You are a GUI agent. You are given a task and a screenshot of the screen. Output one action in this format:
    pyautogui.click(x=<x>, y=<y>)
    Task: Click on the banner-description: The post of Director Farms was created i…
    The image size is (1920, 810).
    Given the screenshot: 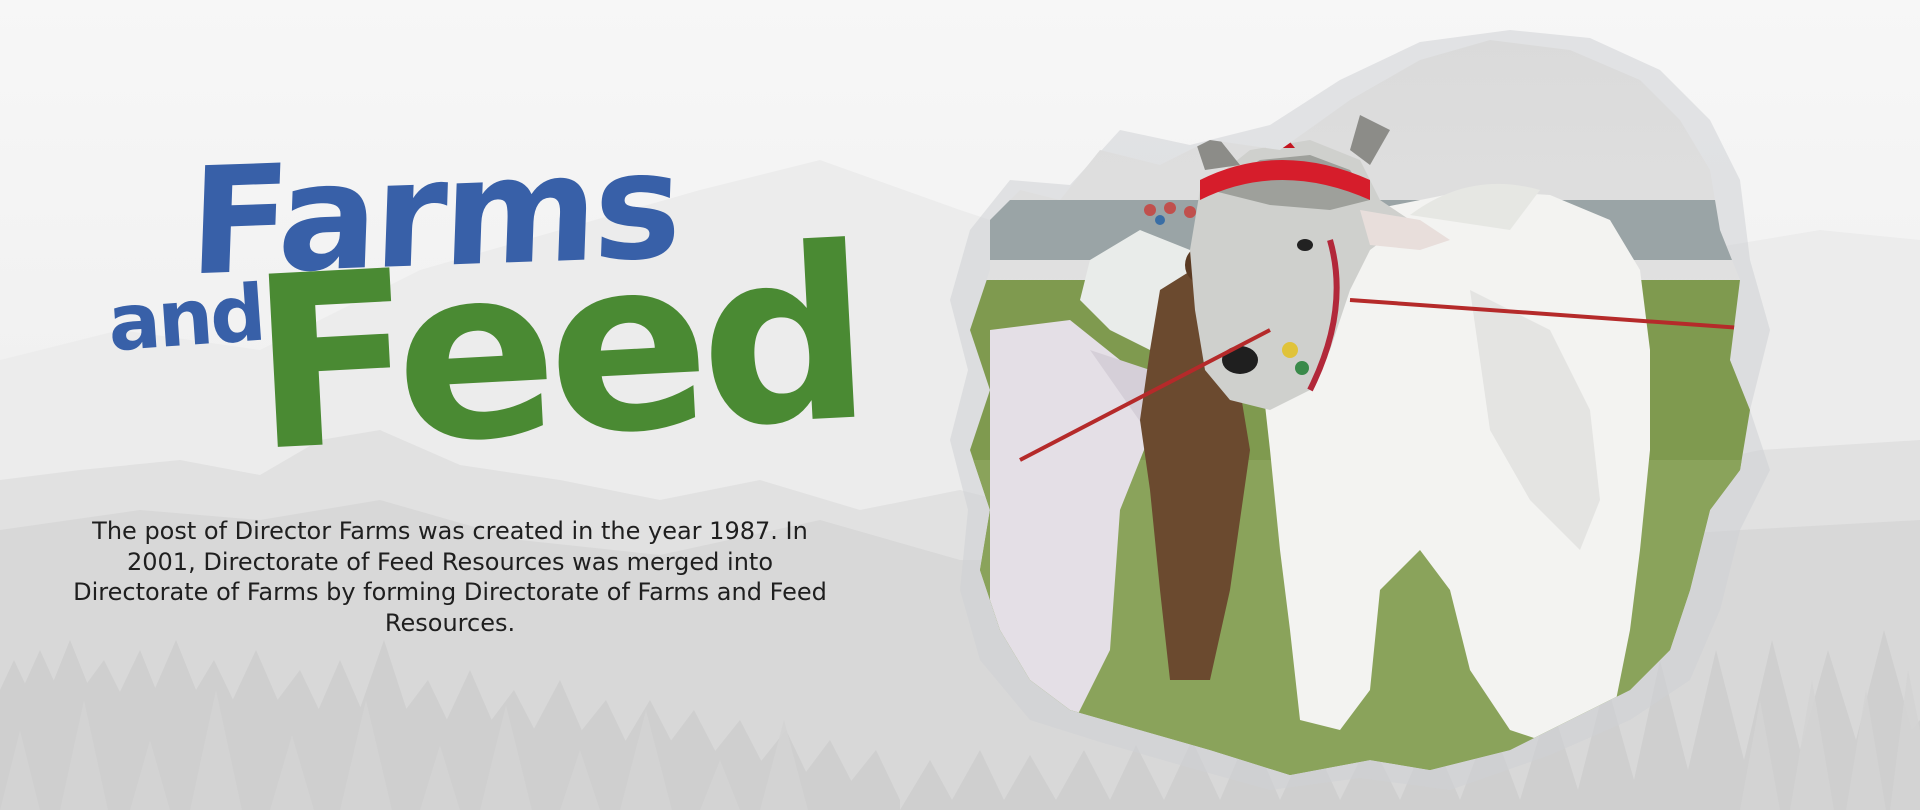 What is the action you would take?
    pyautogui.click(x=450, y=577)
    